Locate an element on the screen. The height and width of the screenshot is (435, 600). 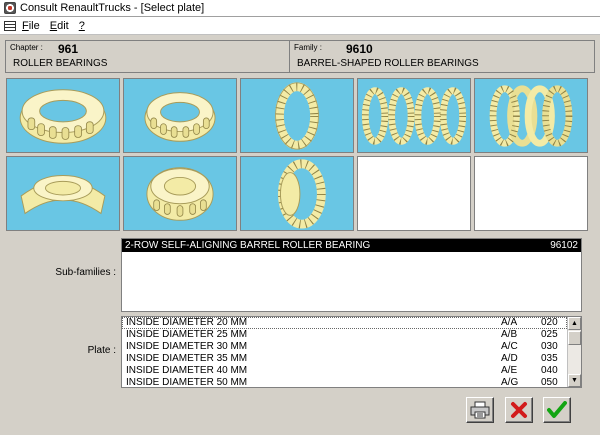
plate-row: INSIDE DIAMETER 20 MM A/A 020 is located at coordinates (344, 323).